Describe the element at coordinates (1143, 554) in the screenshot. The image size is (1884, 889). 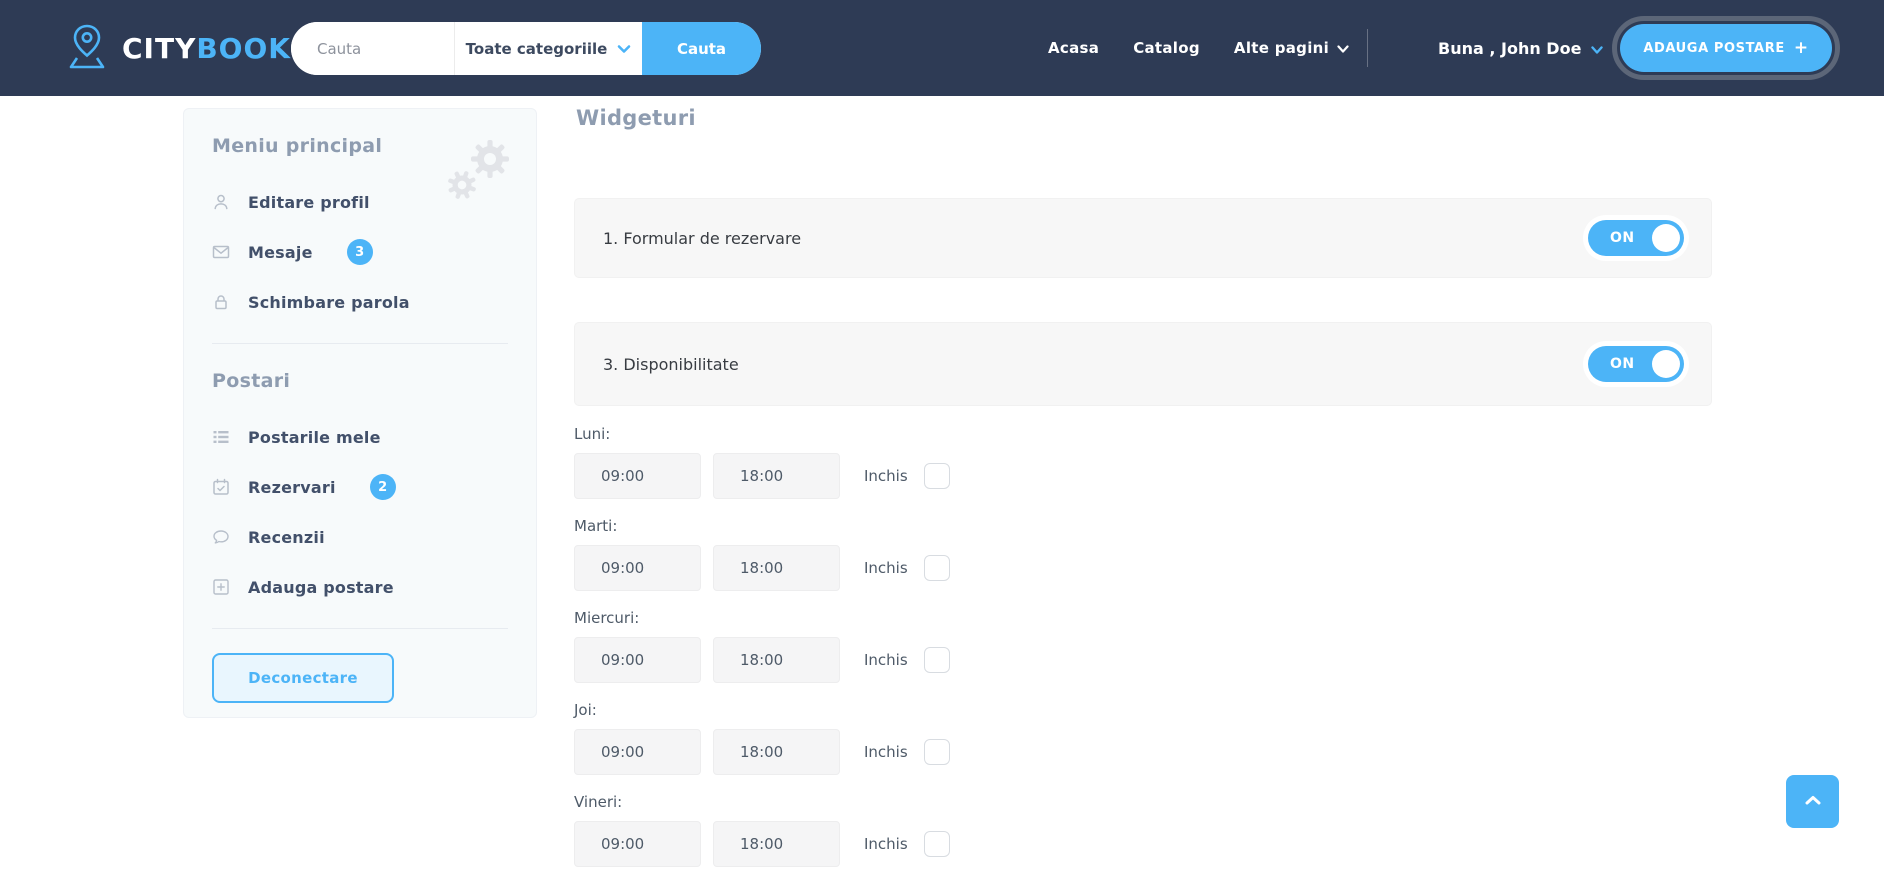
I see `schedule-day-marti: Marti: Inchis` at that location.